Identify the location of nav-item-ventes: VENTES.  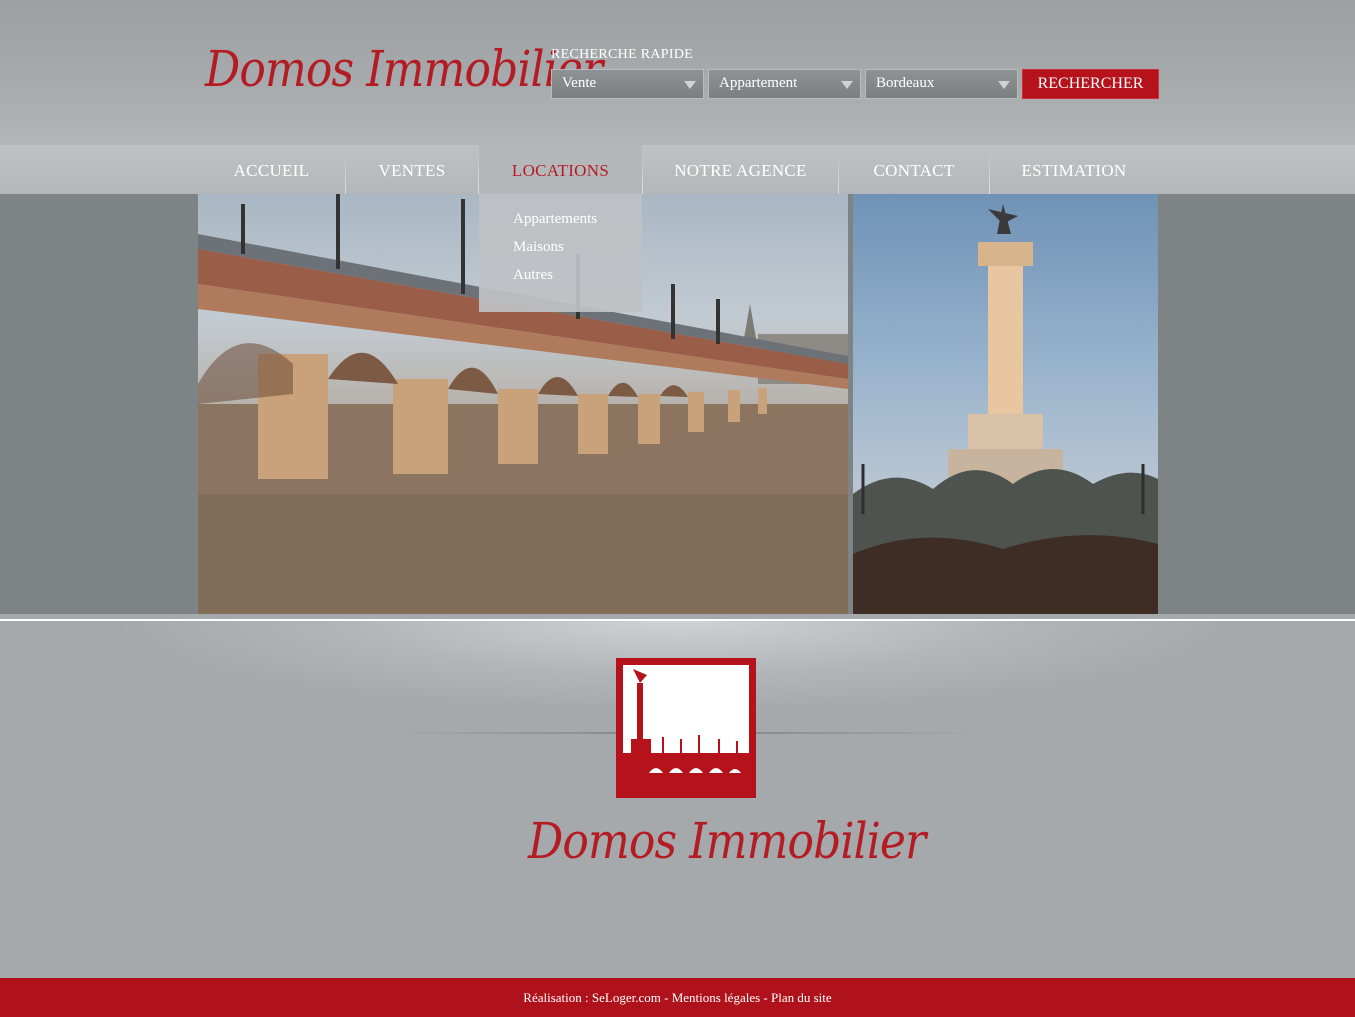
(412, 169).